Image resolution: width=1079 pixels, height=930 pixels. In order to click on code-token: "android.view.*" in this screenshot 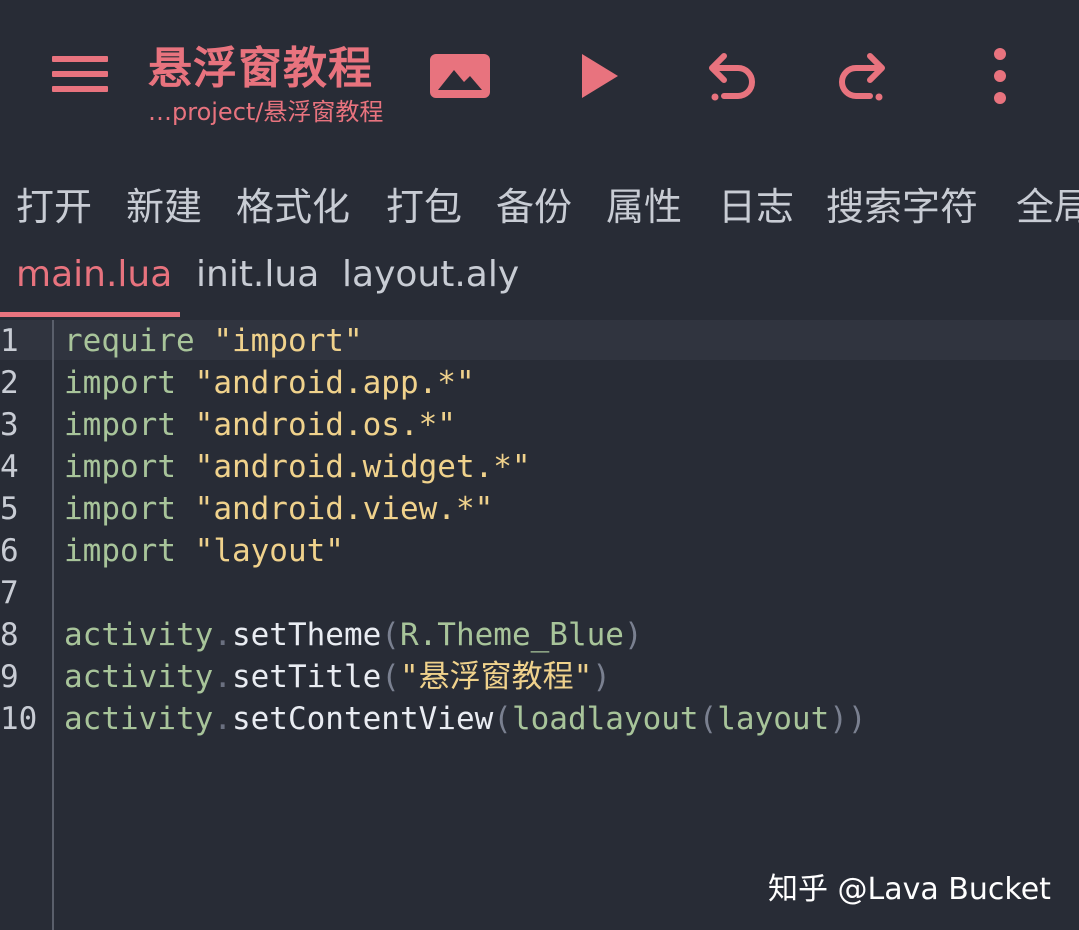, I will do `click(344, 509)`.